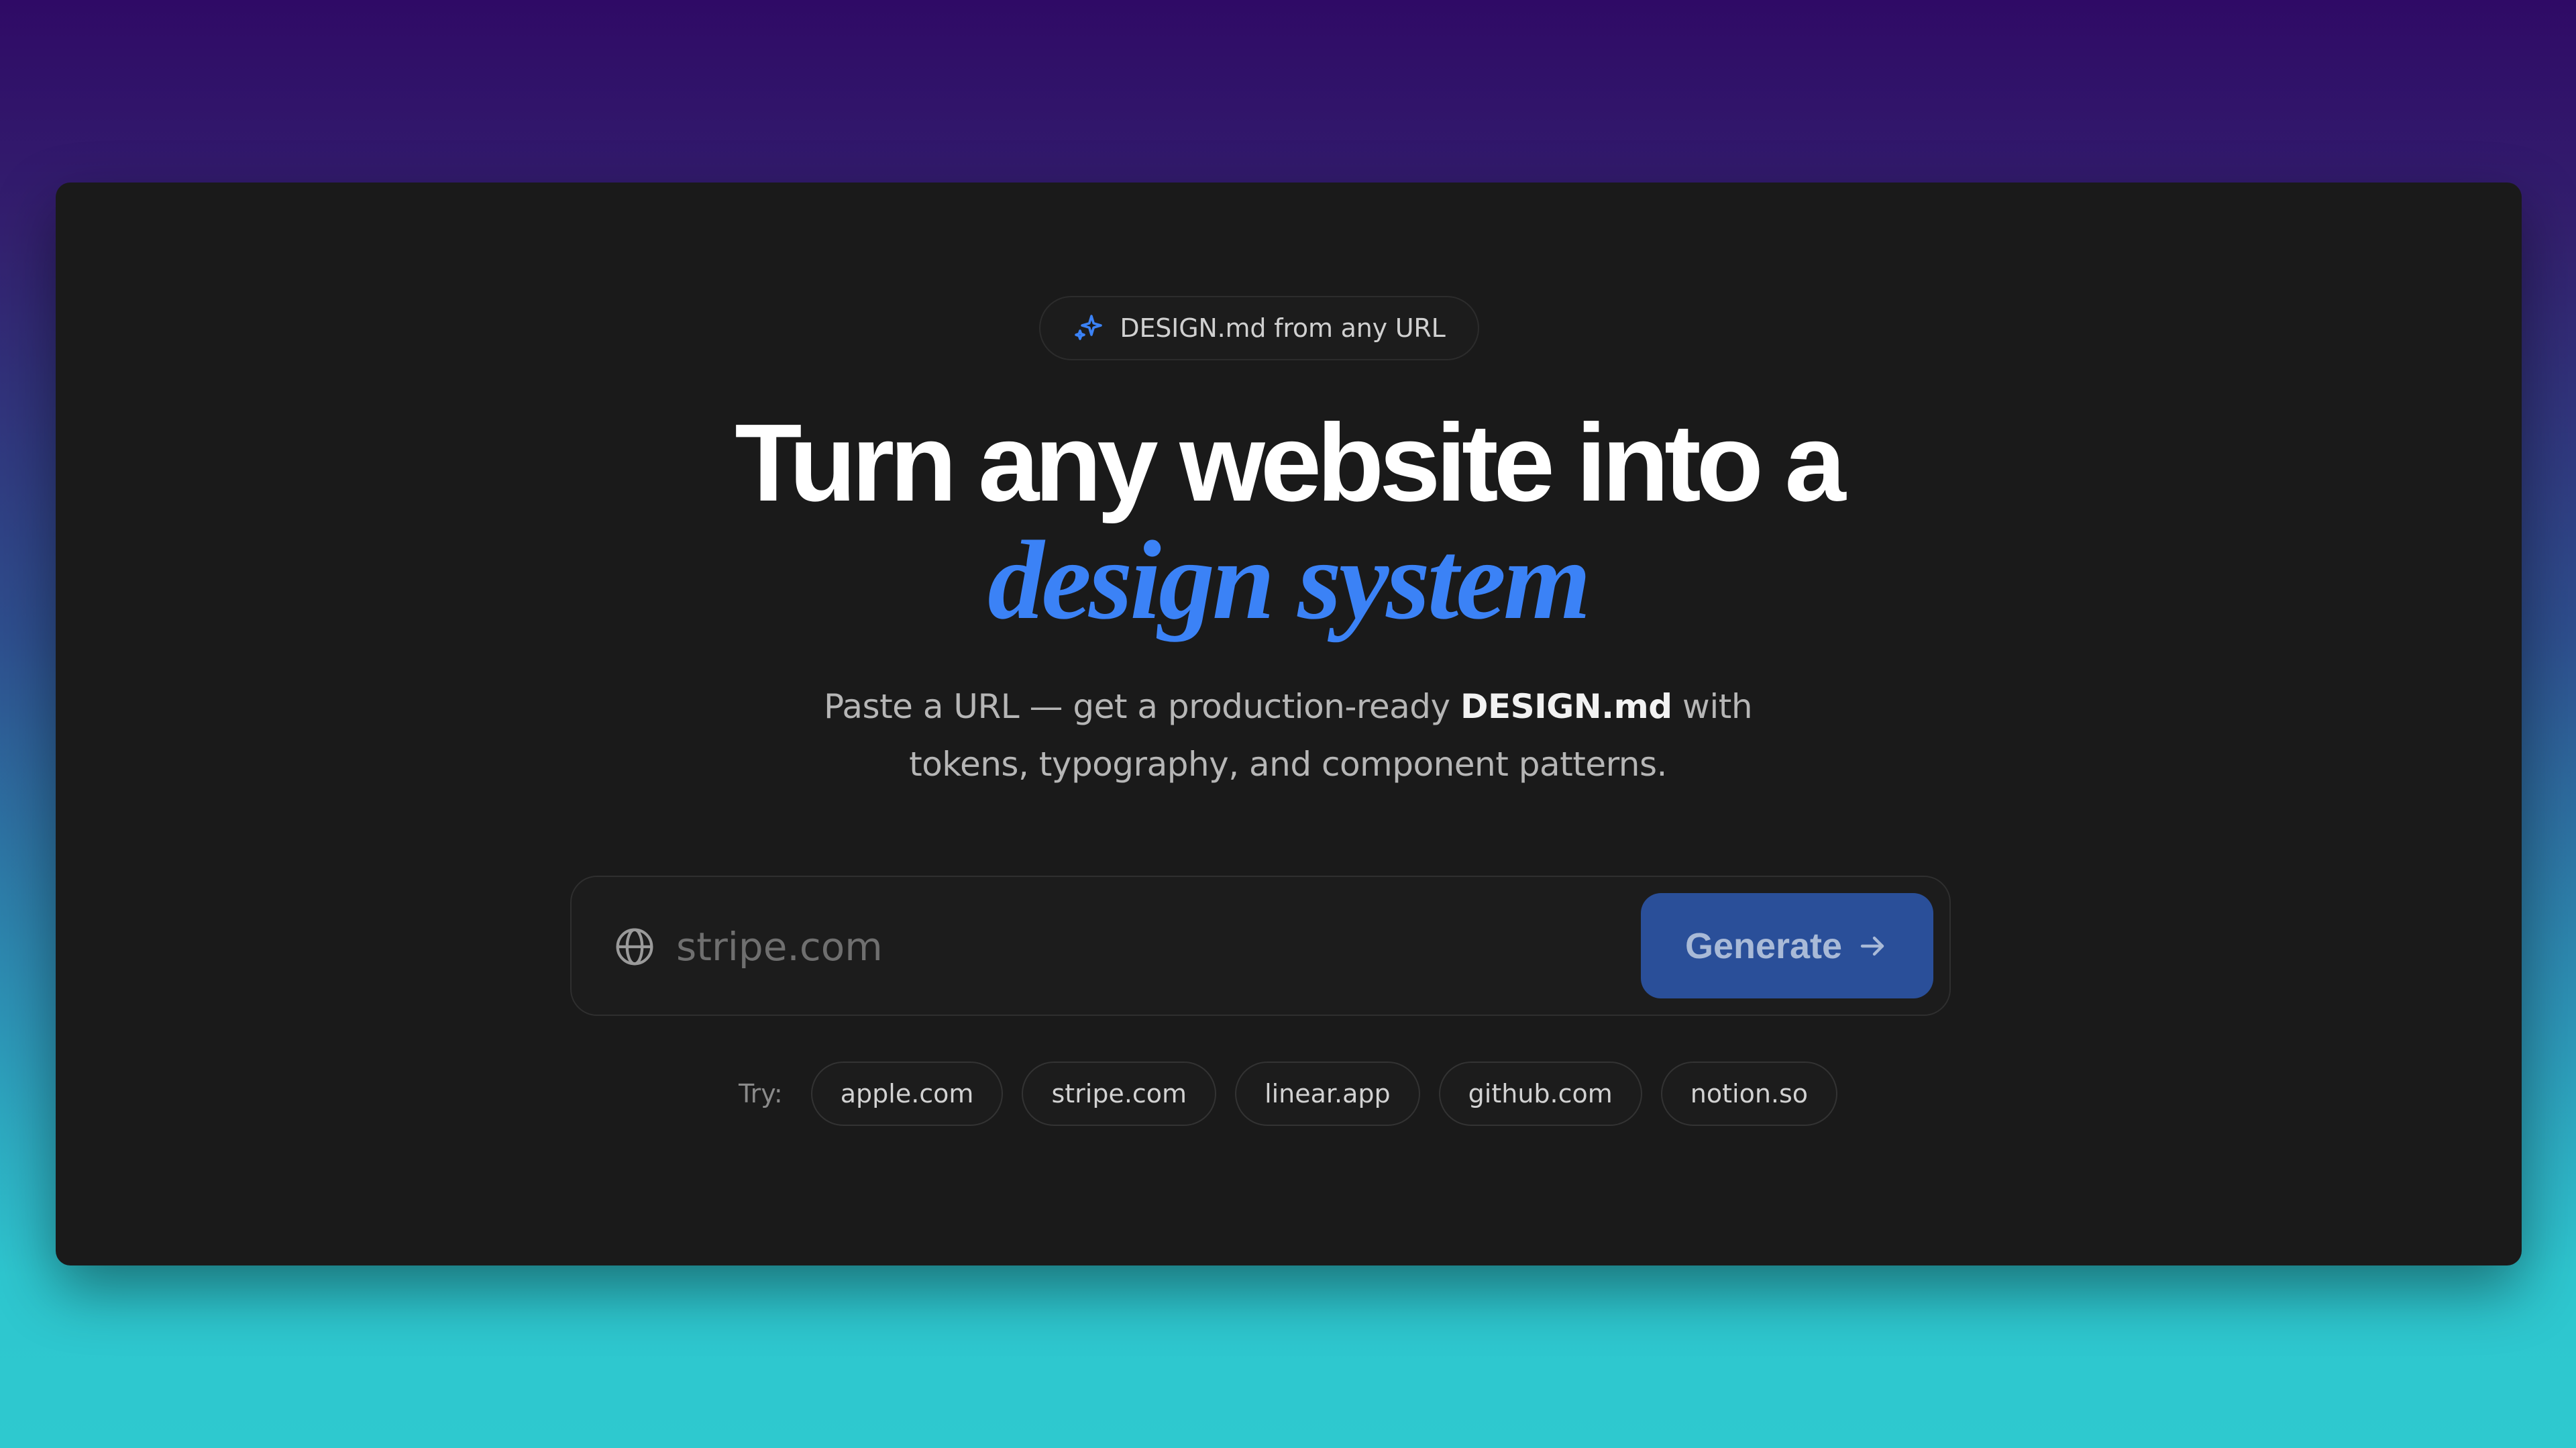  What do you see at coordinates (1283, 328) in the screenshot?
I see `badge-label: DESIGN.md from any URL` at bounding box center [1283, 328].